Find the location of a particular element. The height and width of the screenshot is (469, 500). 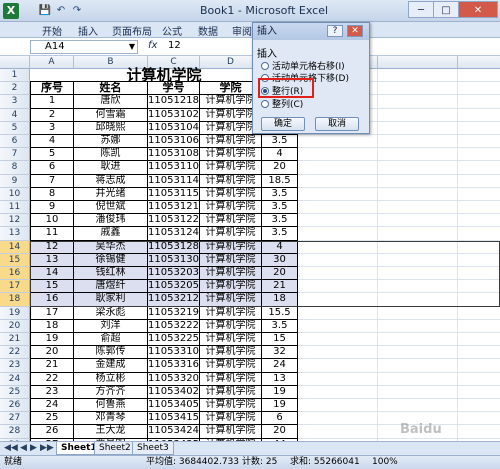

formula-input: 12 is located at coordinates (174, 45).